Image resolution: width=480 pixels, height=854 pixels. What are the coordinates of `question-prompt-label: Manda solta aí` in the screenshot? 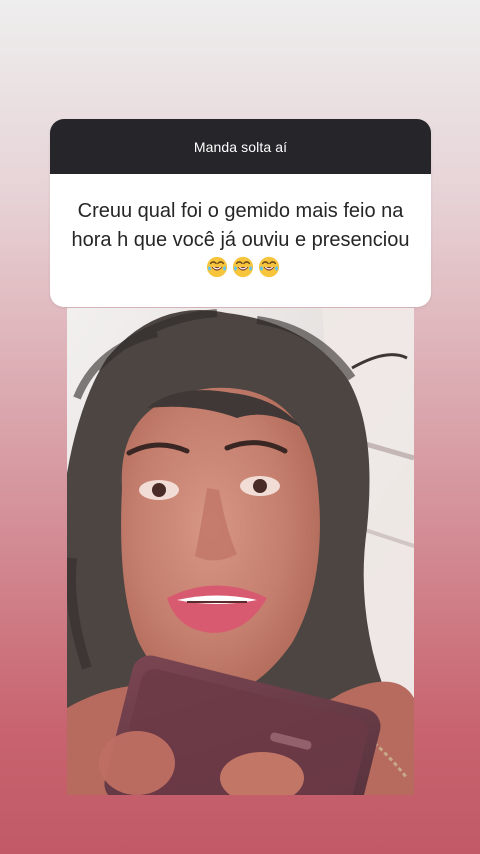 It's located at (240, 146).